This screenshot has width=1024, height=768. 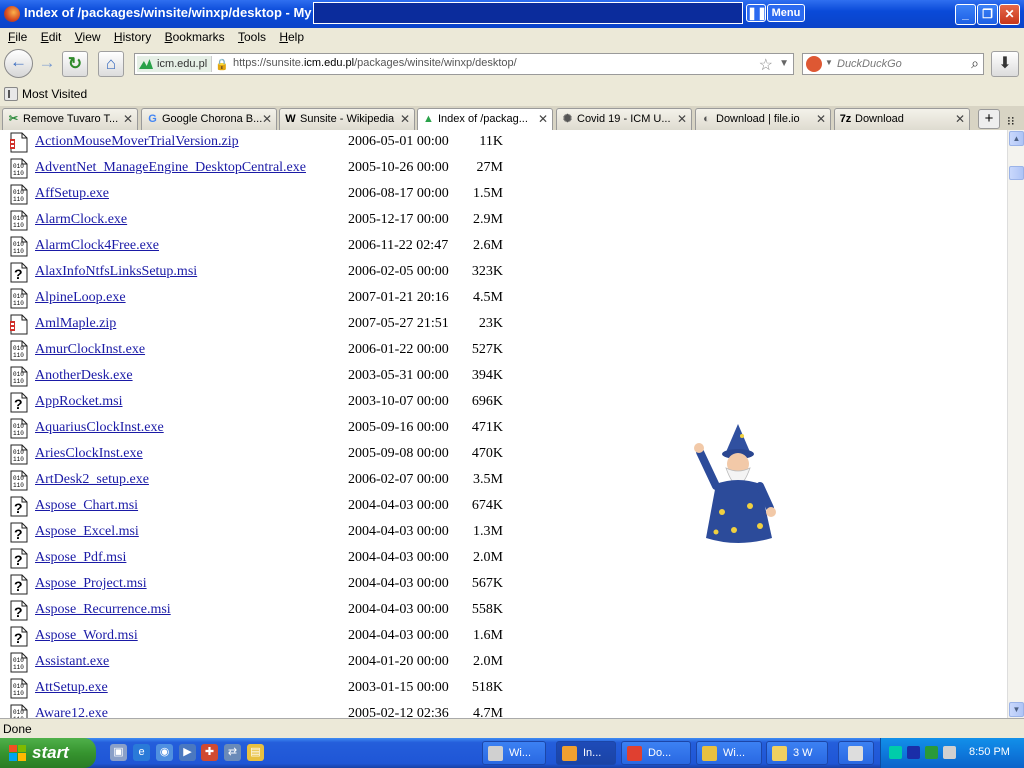 What do you see at coordinates (1016, 173) in the screenshot?
I see `scrollbar-thumb` at bounding box center [1016, 173].